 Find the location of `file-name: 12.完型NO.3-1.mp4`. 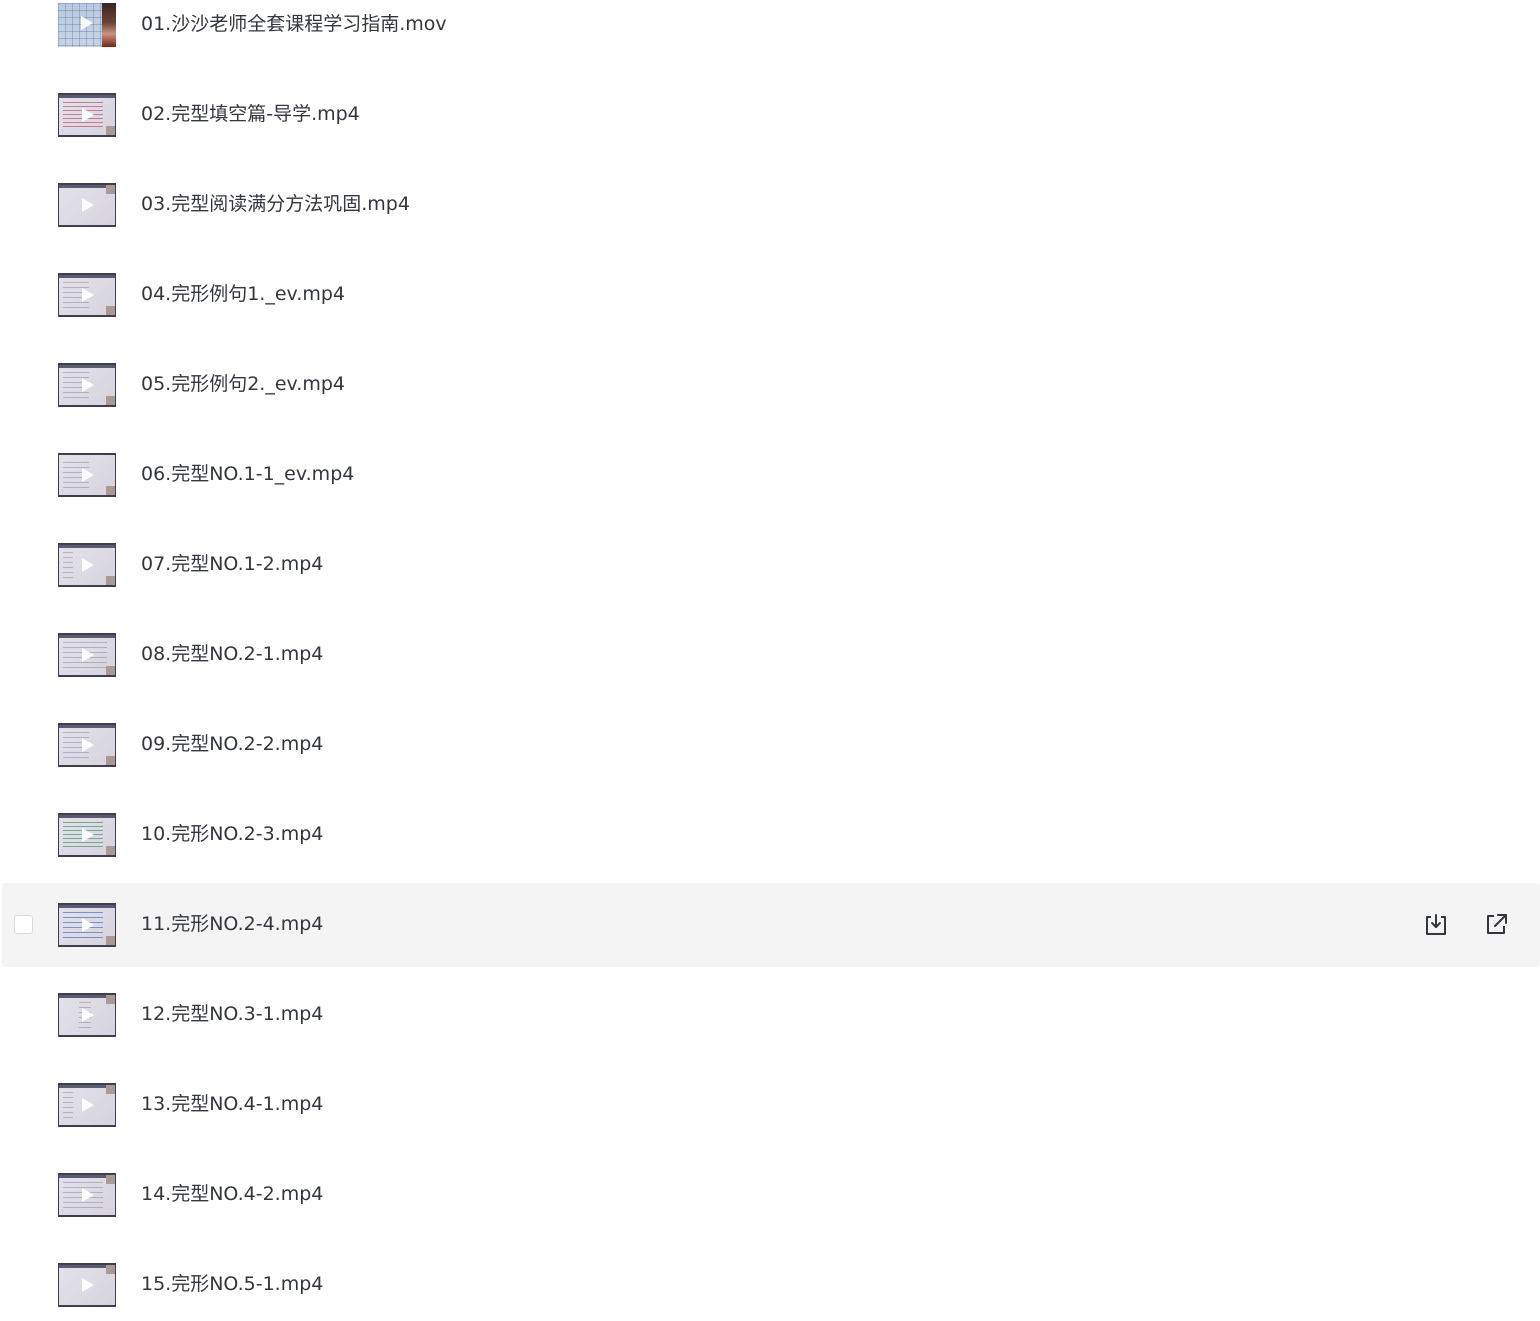

file-name: 12.完型NO.3-1.mp4 is located at coordinates (232, 1014).